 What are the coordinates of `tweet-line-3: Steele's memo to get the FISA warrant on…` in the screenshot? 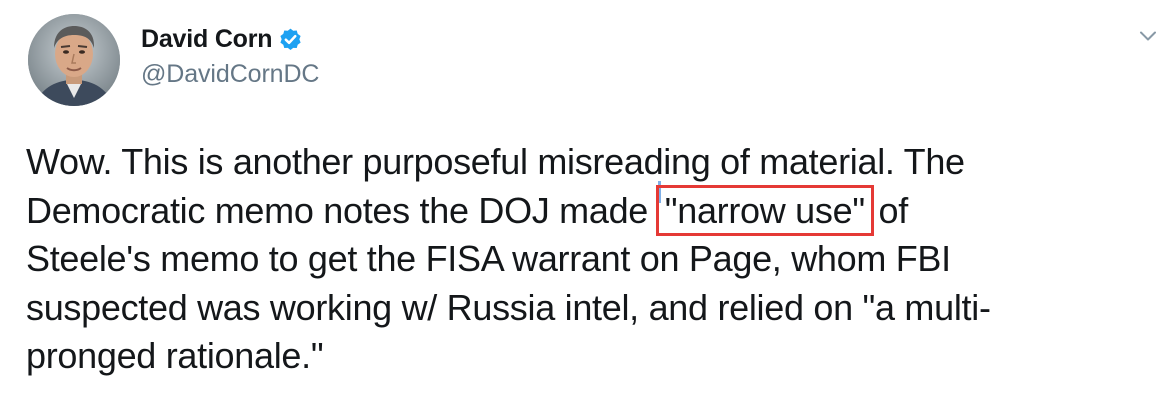 It's located at (488, 258).